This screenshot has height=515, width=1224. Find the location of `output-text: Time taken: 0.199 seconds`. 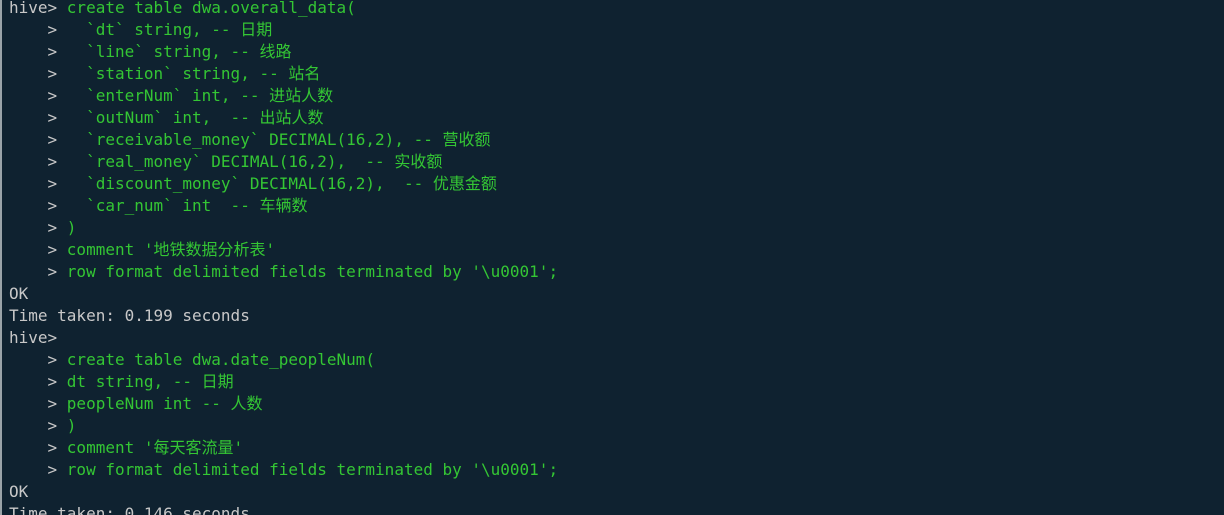

output-text: Time taken: 0.199 seconds is located at coordinates (129, 315).